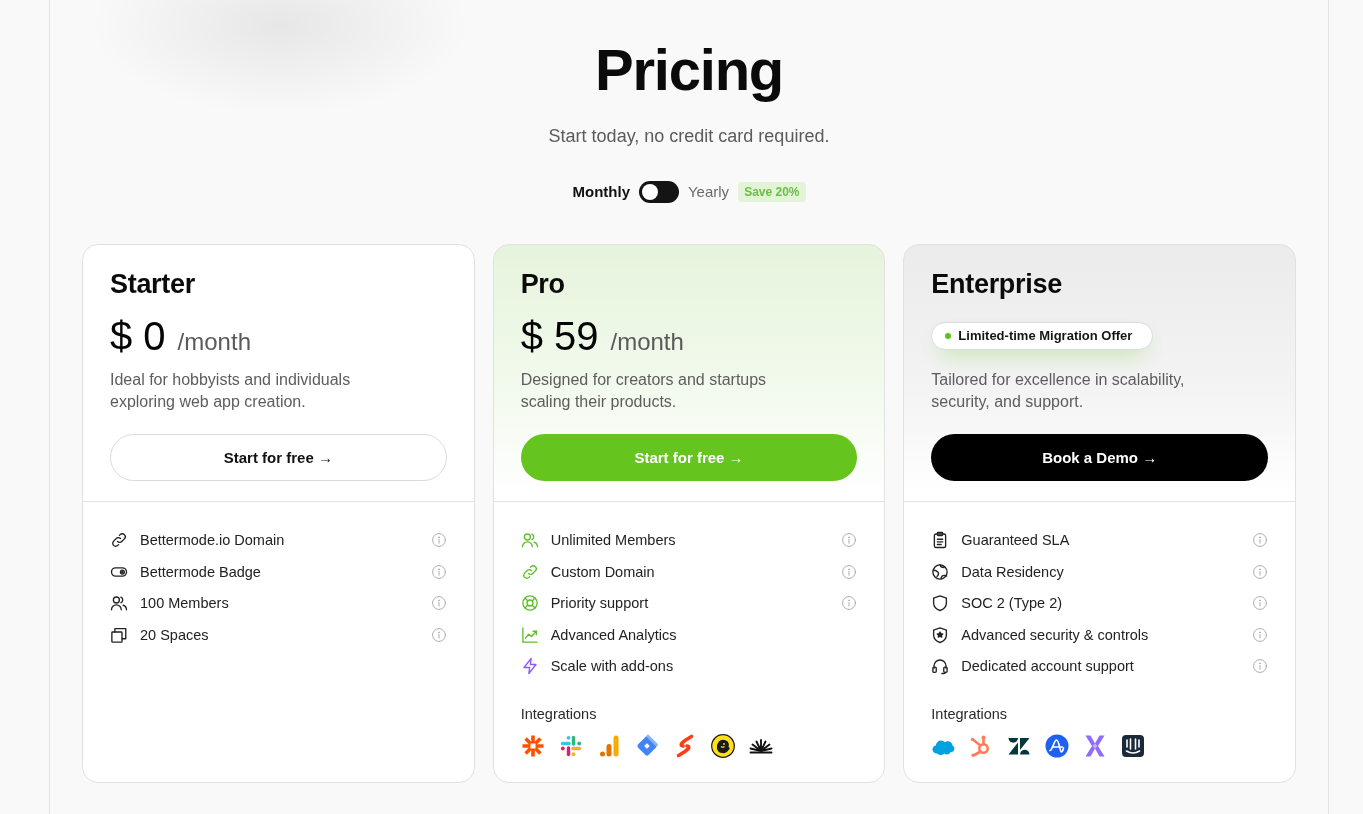 The height and width of the screenshot is (814, 1363). Describe the element at coordinates (644, 391) in the screenshot. I see `plan-description: Designed for creators and startups scaling their products.` at that location.